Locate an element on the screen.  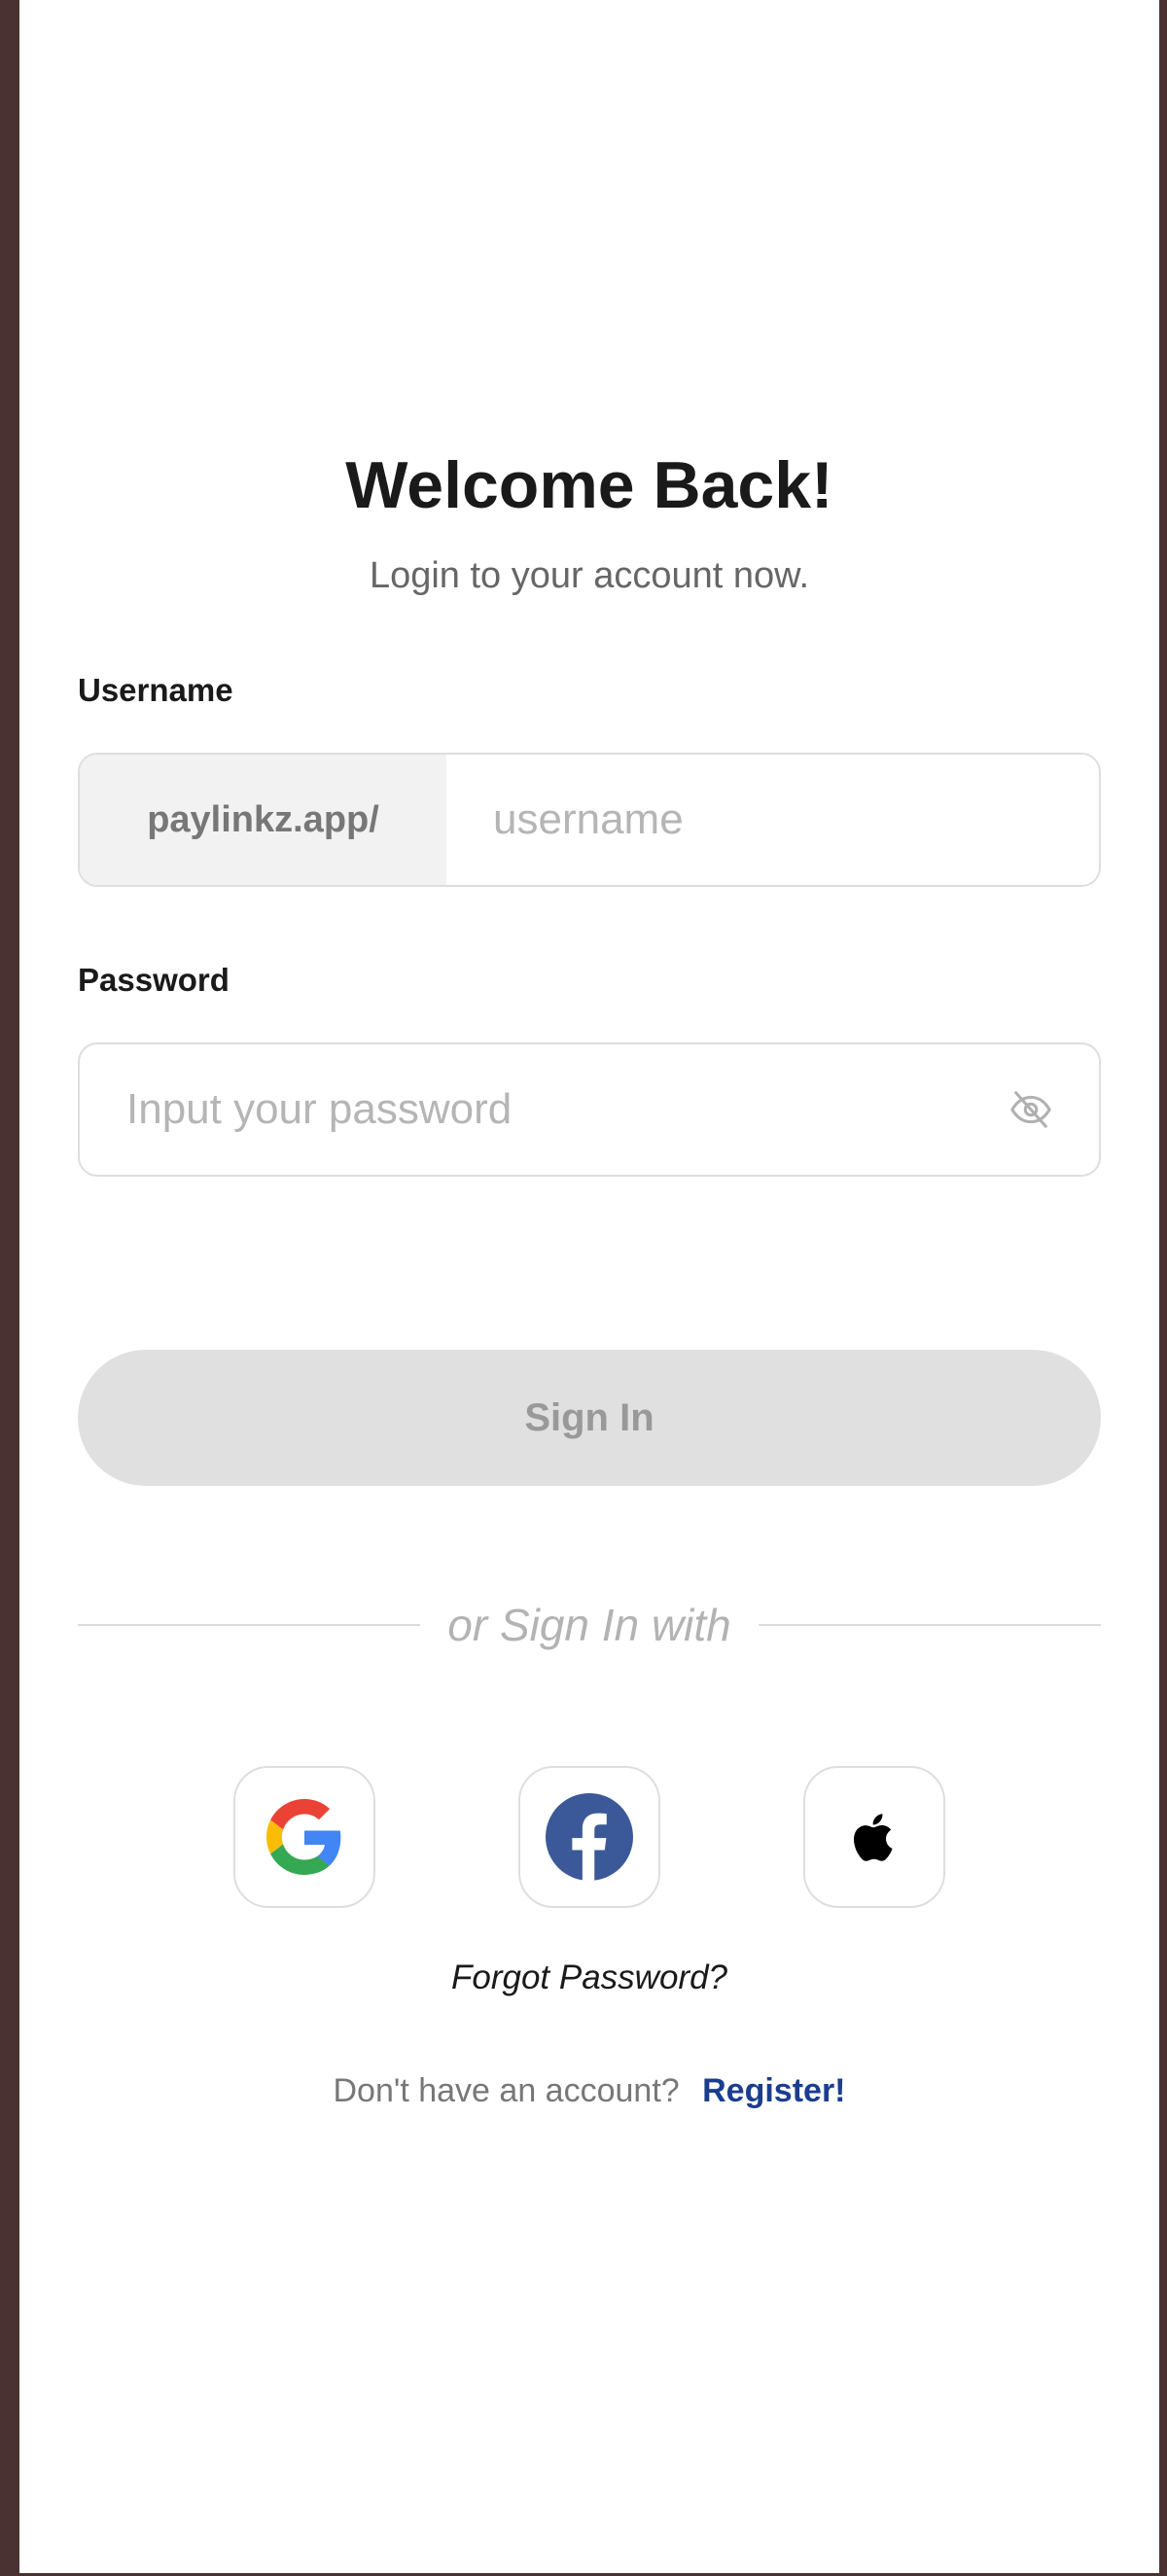
social-divider: or Sign In with is located at coordinates (590, 1625).